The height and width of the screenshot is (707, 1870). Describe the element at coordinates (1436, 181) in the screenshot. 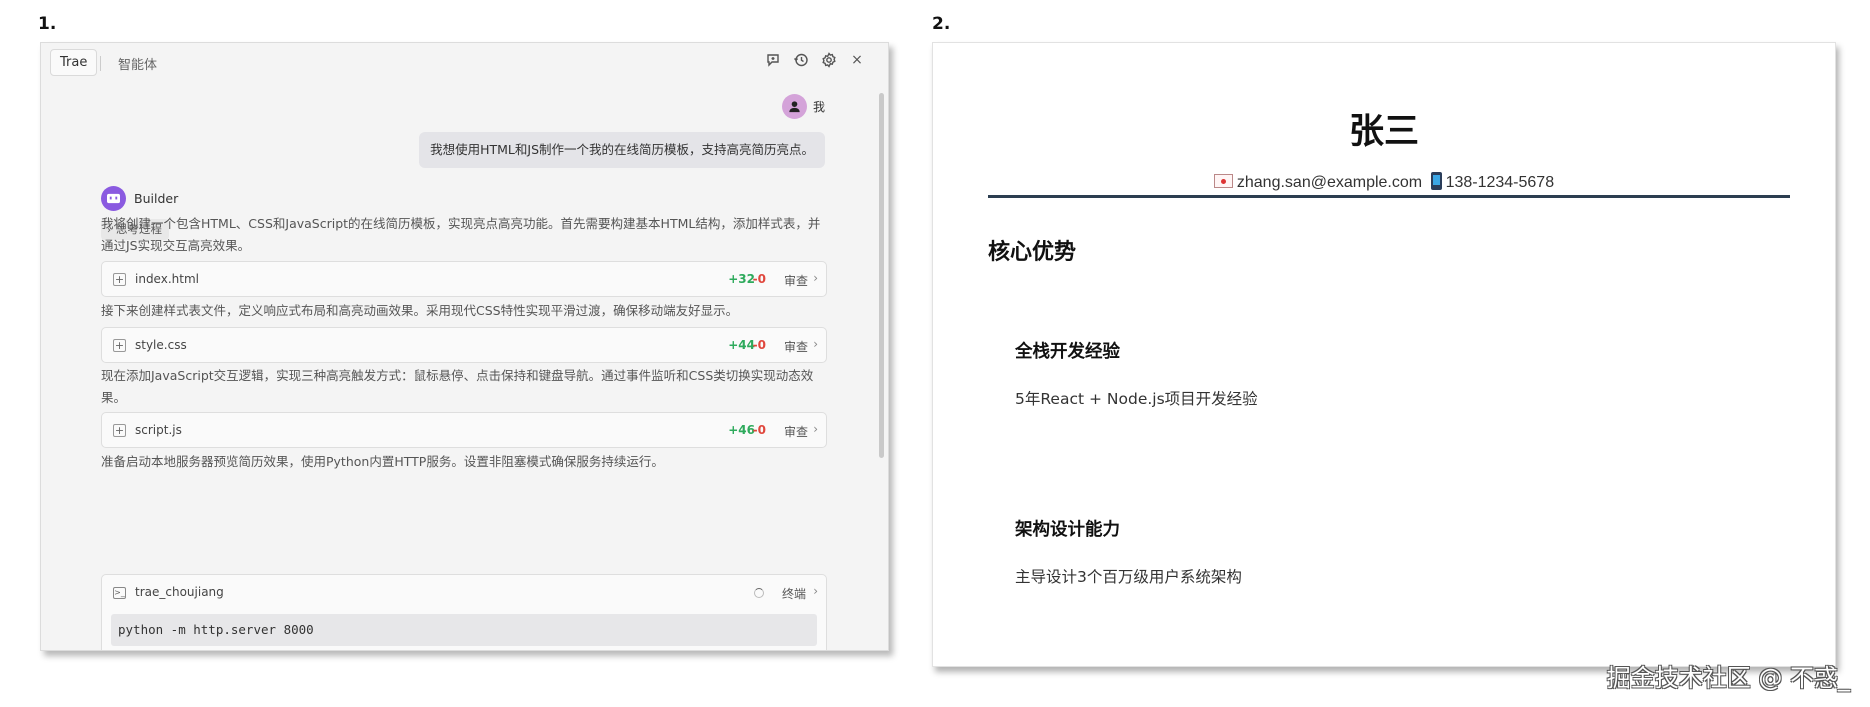

I see `phone-icon` at that location.